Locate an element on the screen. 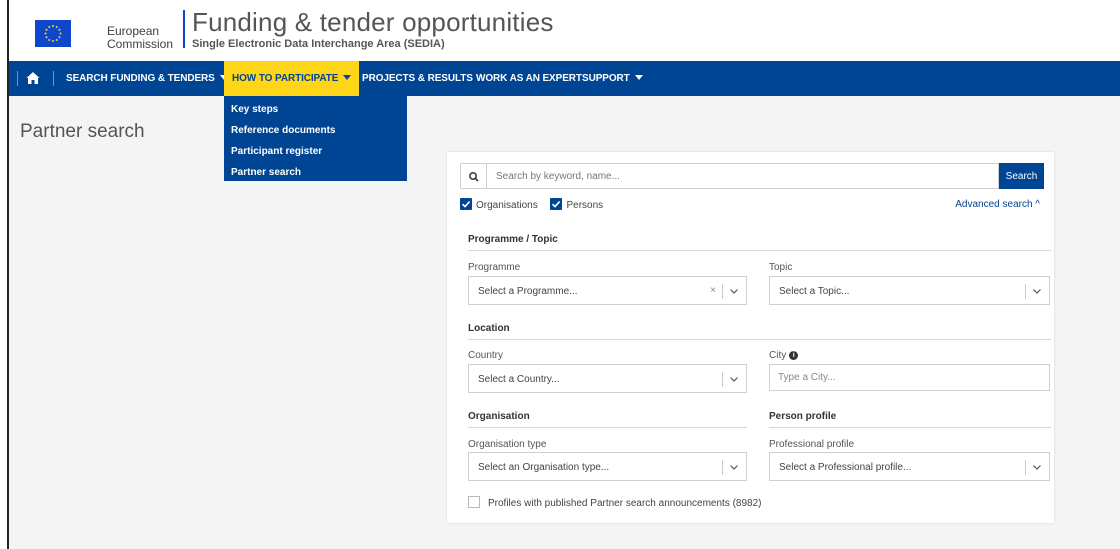  search-button: Search is located at coordinates (1021, 176).